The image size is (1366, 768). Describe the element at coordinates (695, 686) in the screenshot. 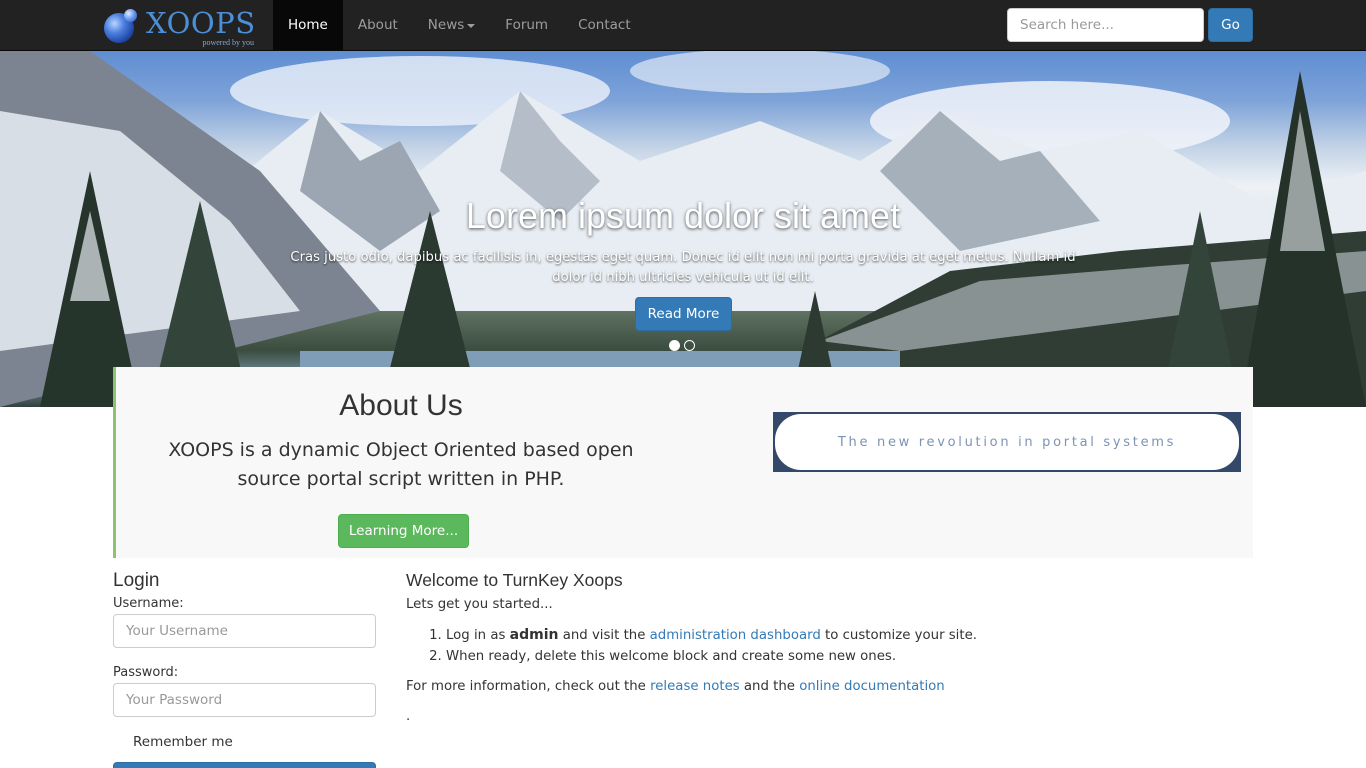

I see `release-notes-link: release notes` at that location.